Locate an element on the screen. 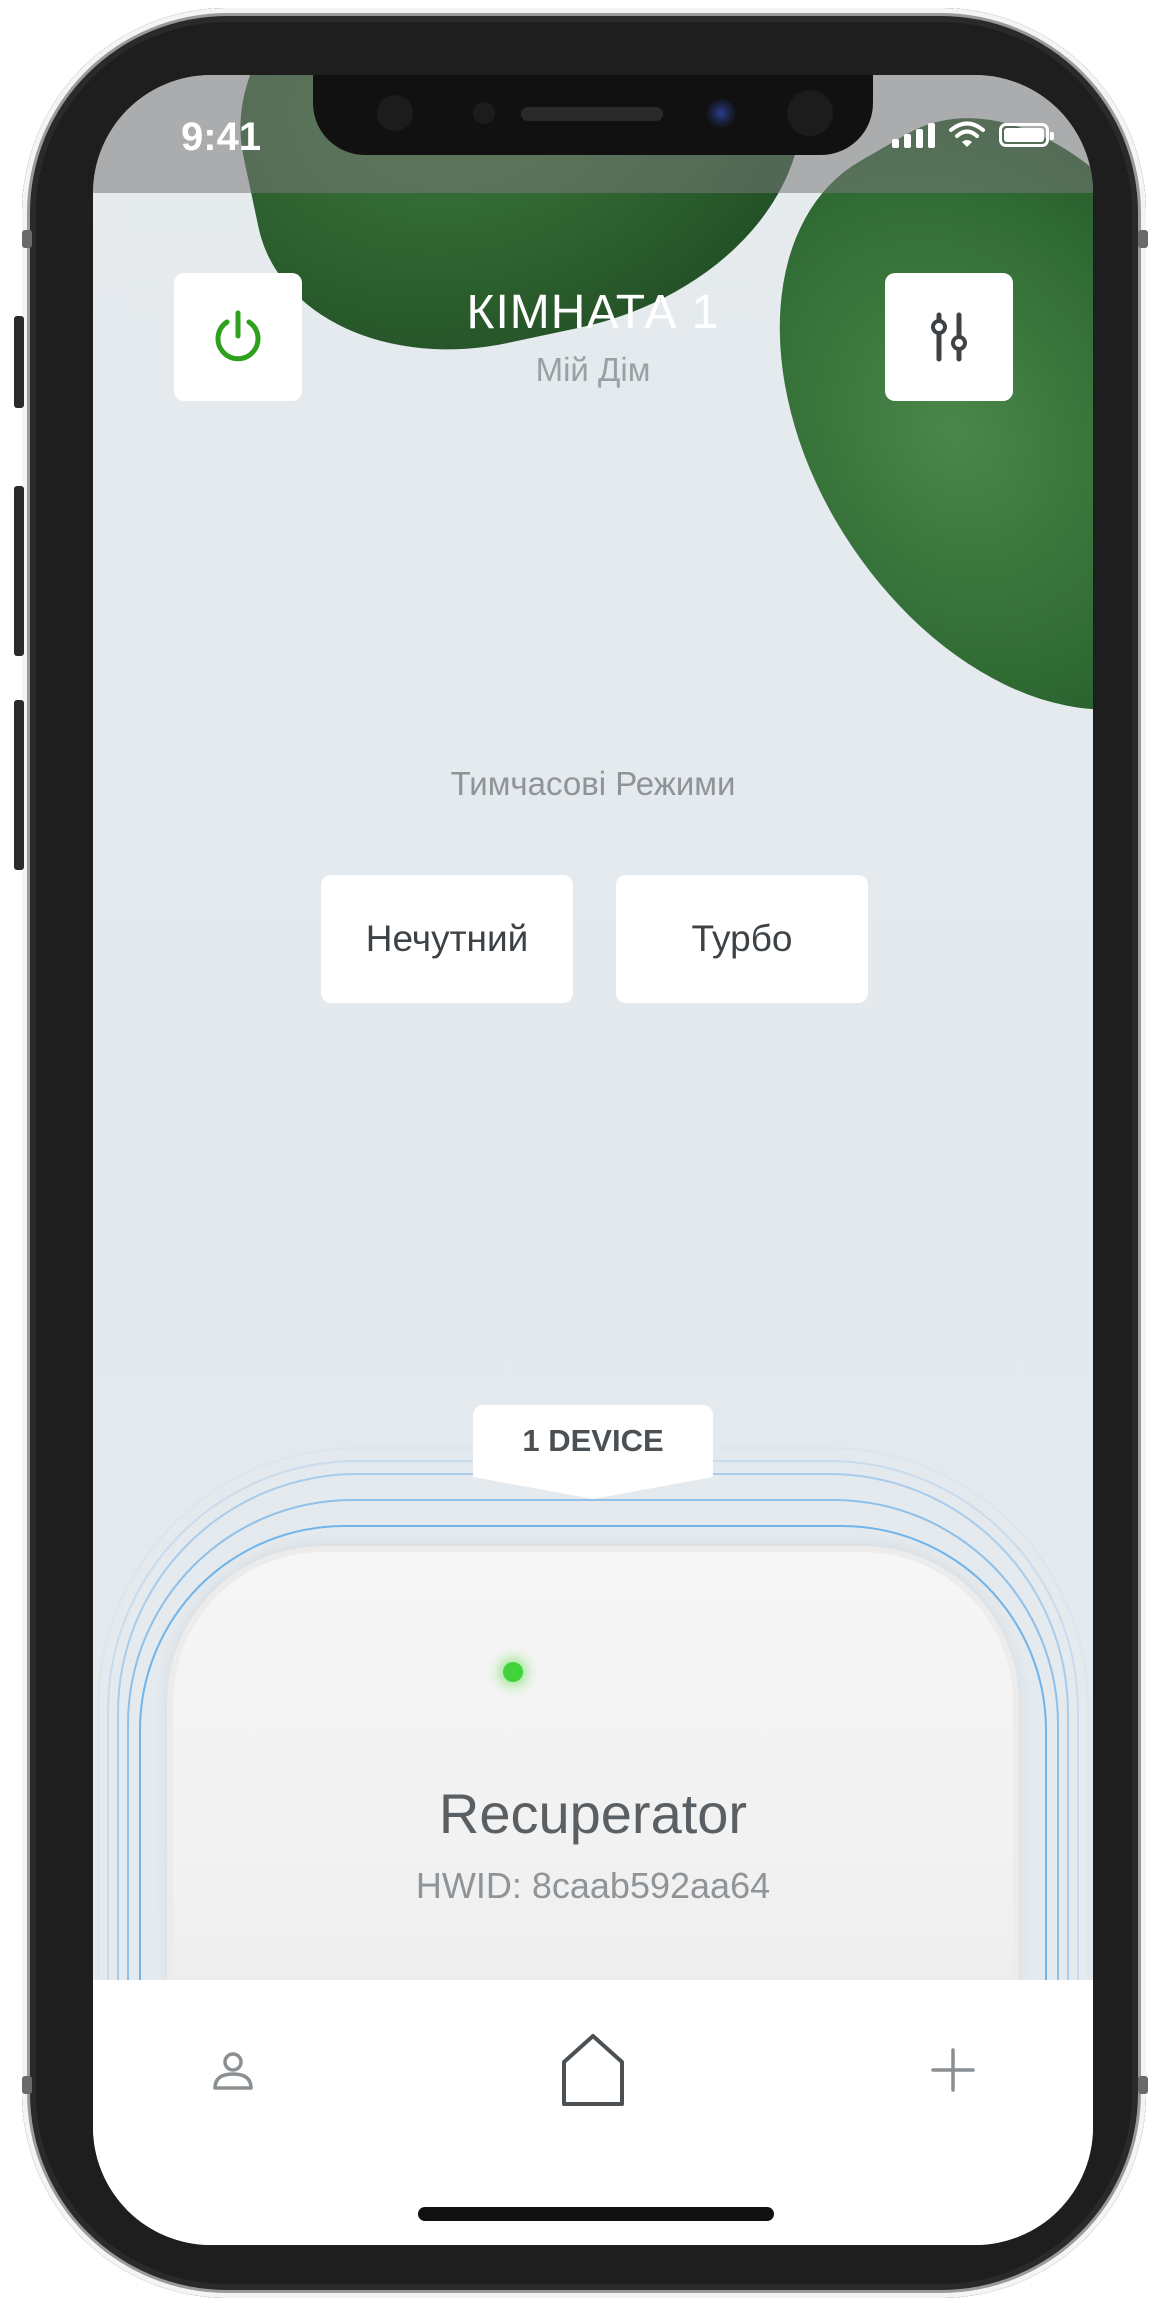  tab-add is located at coordinates (953, 2070).